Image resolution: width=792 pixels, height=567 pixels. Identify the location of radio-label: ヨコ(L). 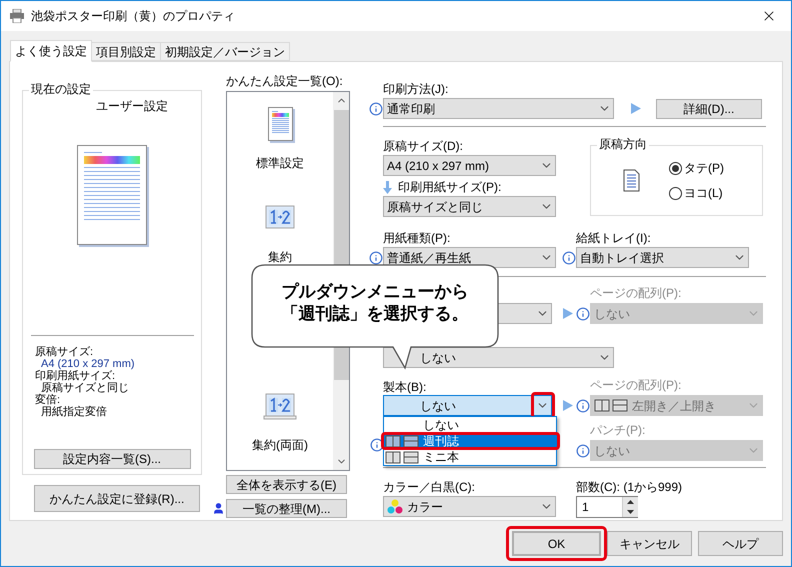
(703, 193).